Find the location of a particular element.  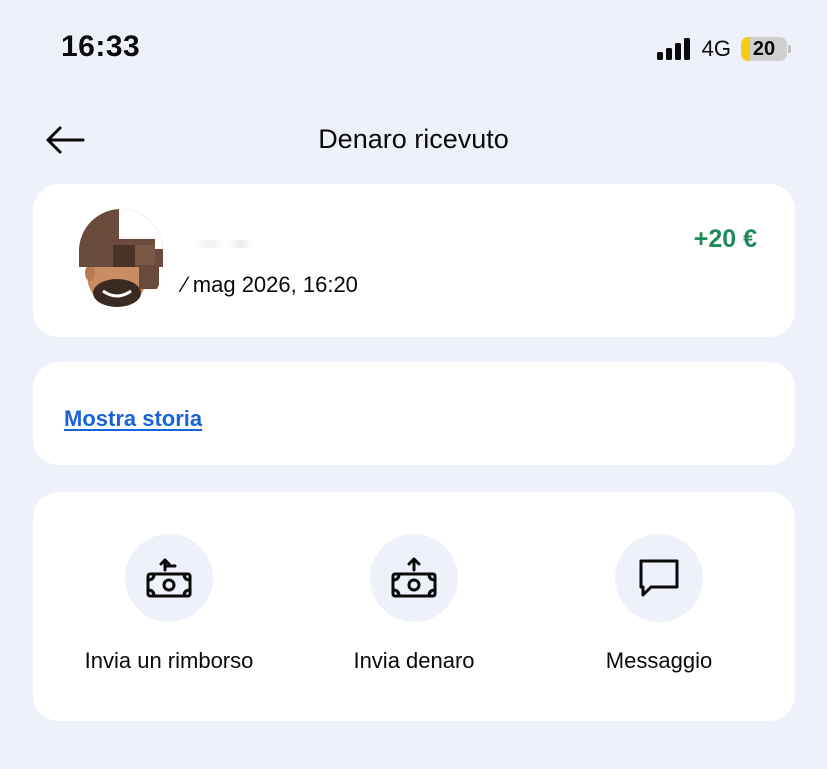

send-refund-icon is located at coordinates (169, 578).